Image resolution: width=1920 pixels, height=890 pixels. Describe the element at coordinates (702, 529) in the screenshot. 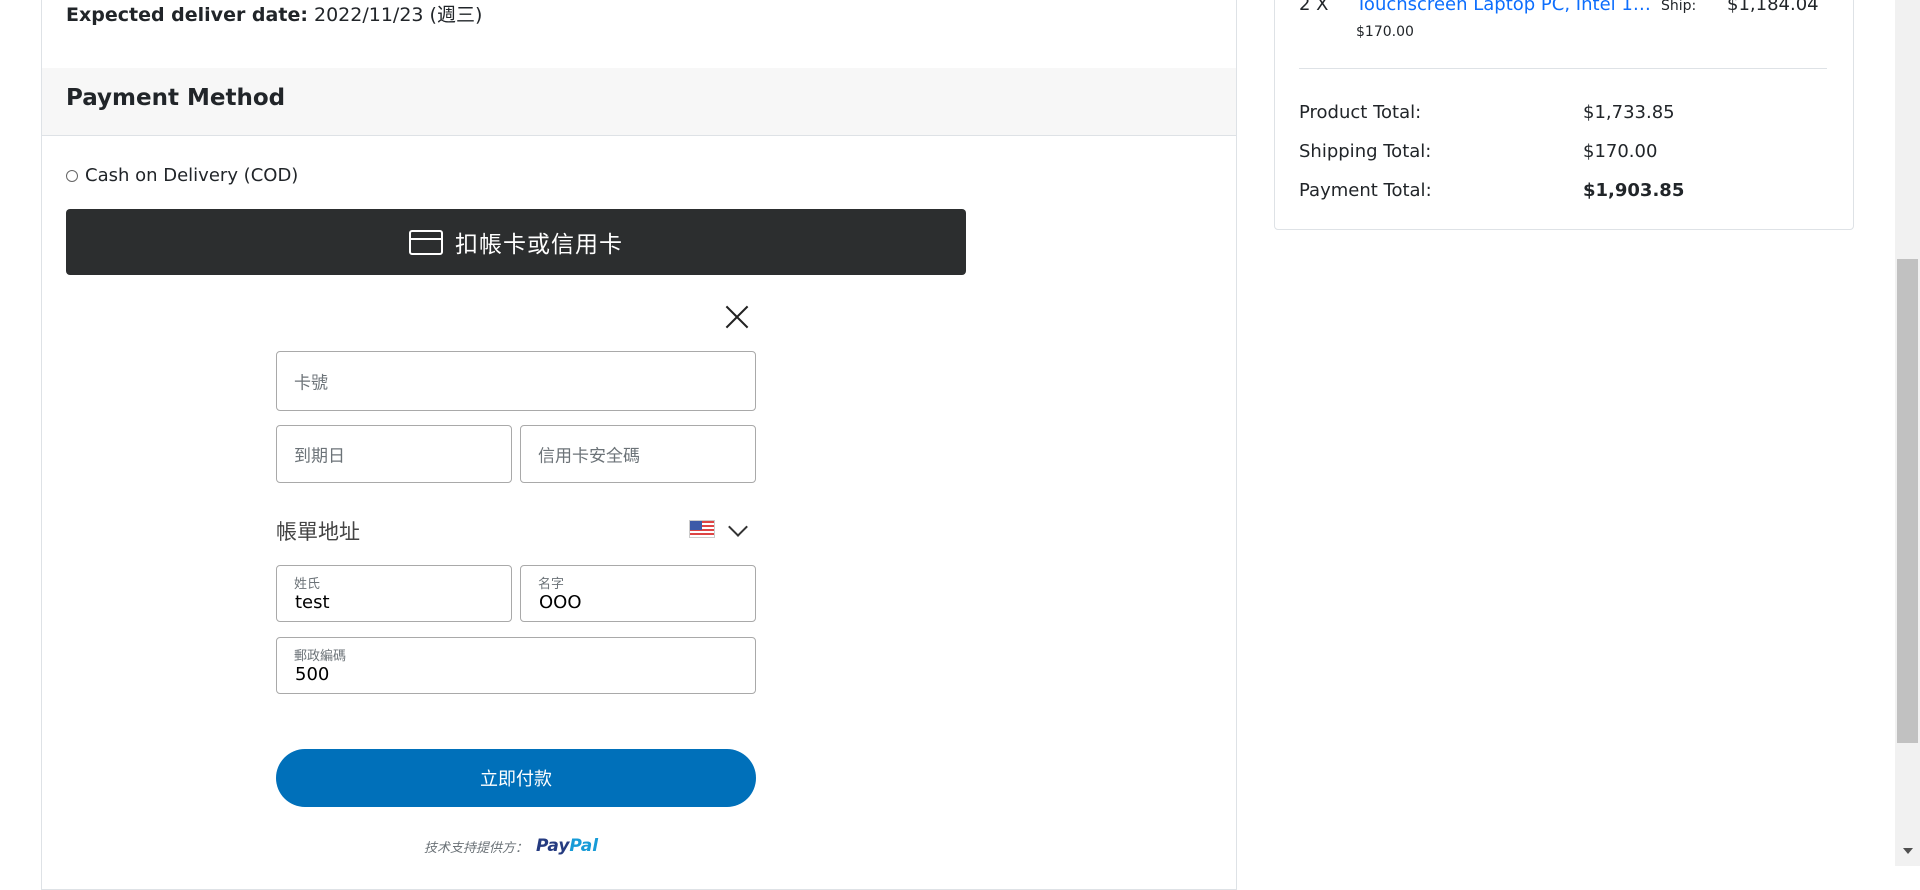

I see `us-flag-icon` at that location.